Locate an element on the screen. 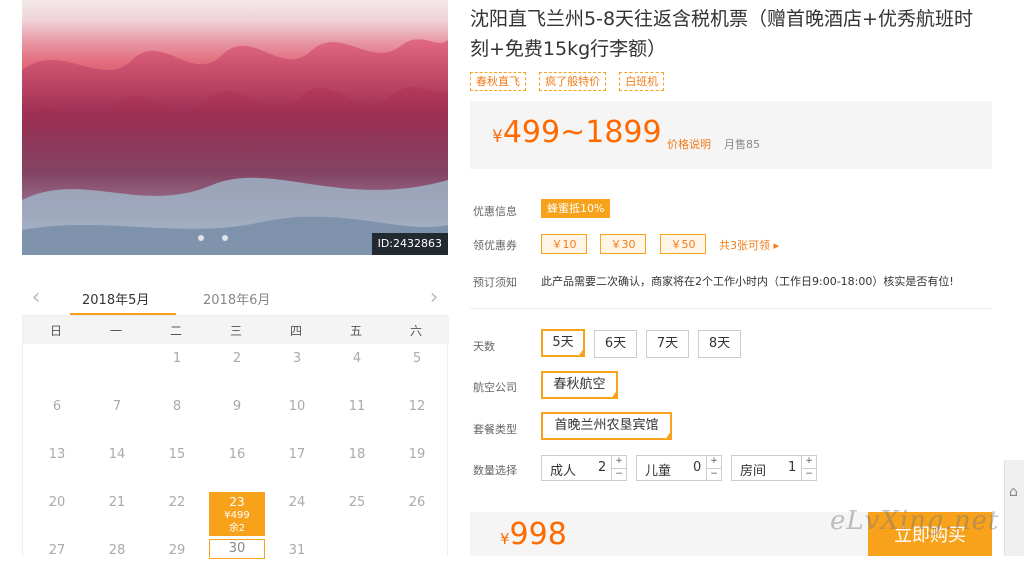 The image size is (1024, 586). calendar-day: 21 is located at coordinates (117, 516).